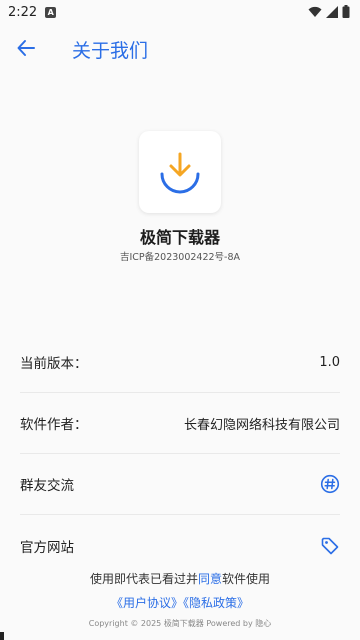 Image resolution: width=360 pixels, height=640 pixels. I want to click on corner-mark, so click(2, 636).